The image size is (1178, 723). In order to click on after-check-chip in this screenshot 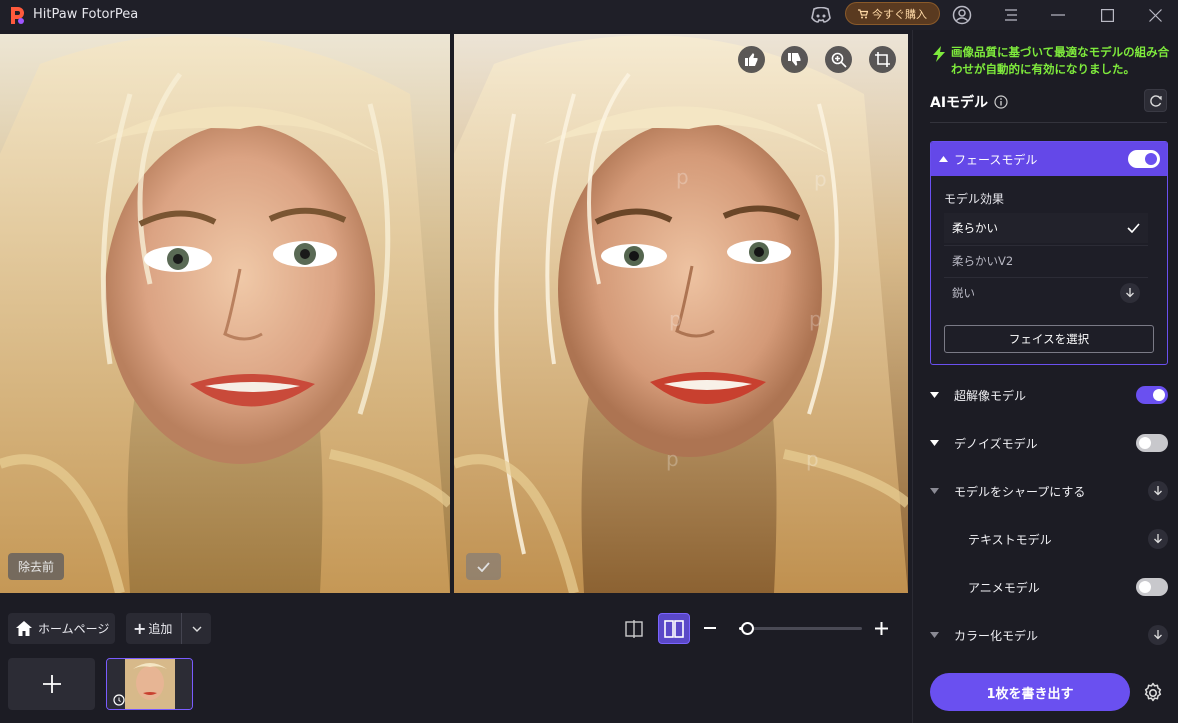, I will do `click(483, 566)`.